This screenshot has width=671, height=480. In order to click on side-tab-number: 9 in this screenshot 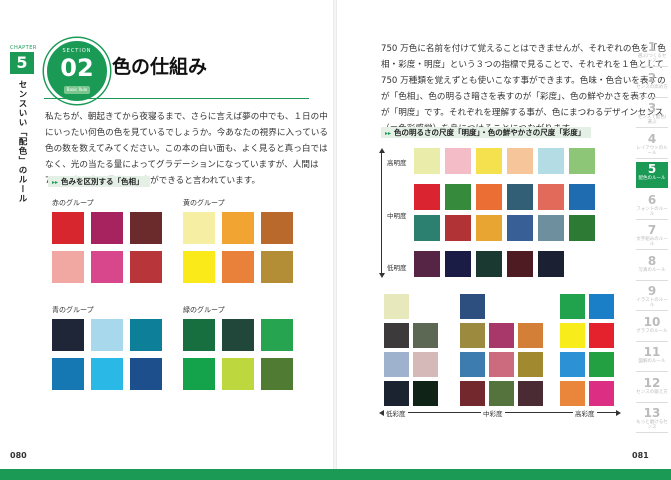, I will do `click(652, 291)`.